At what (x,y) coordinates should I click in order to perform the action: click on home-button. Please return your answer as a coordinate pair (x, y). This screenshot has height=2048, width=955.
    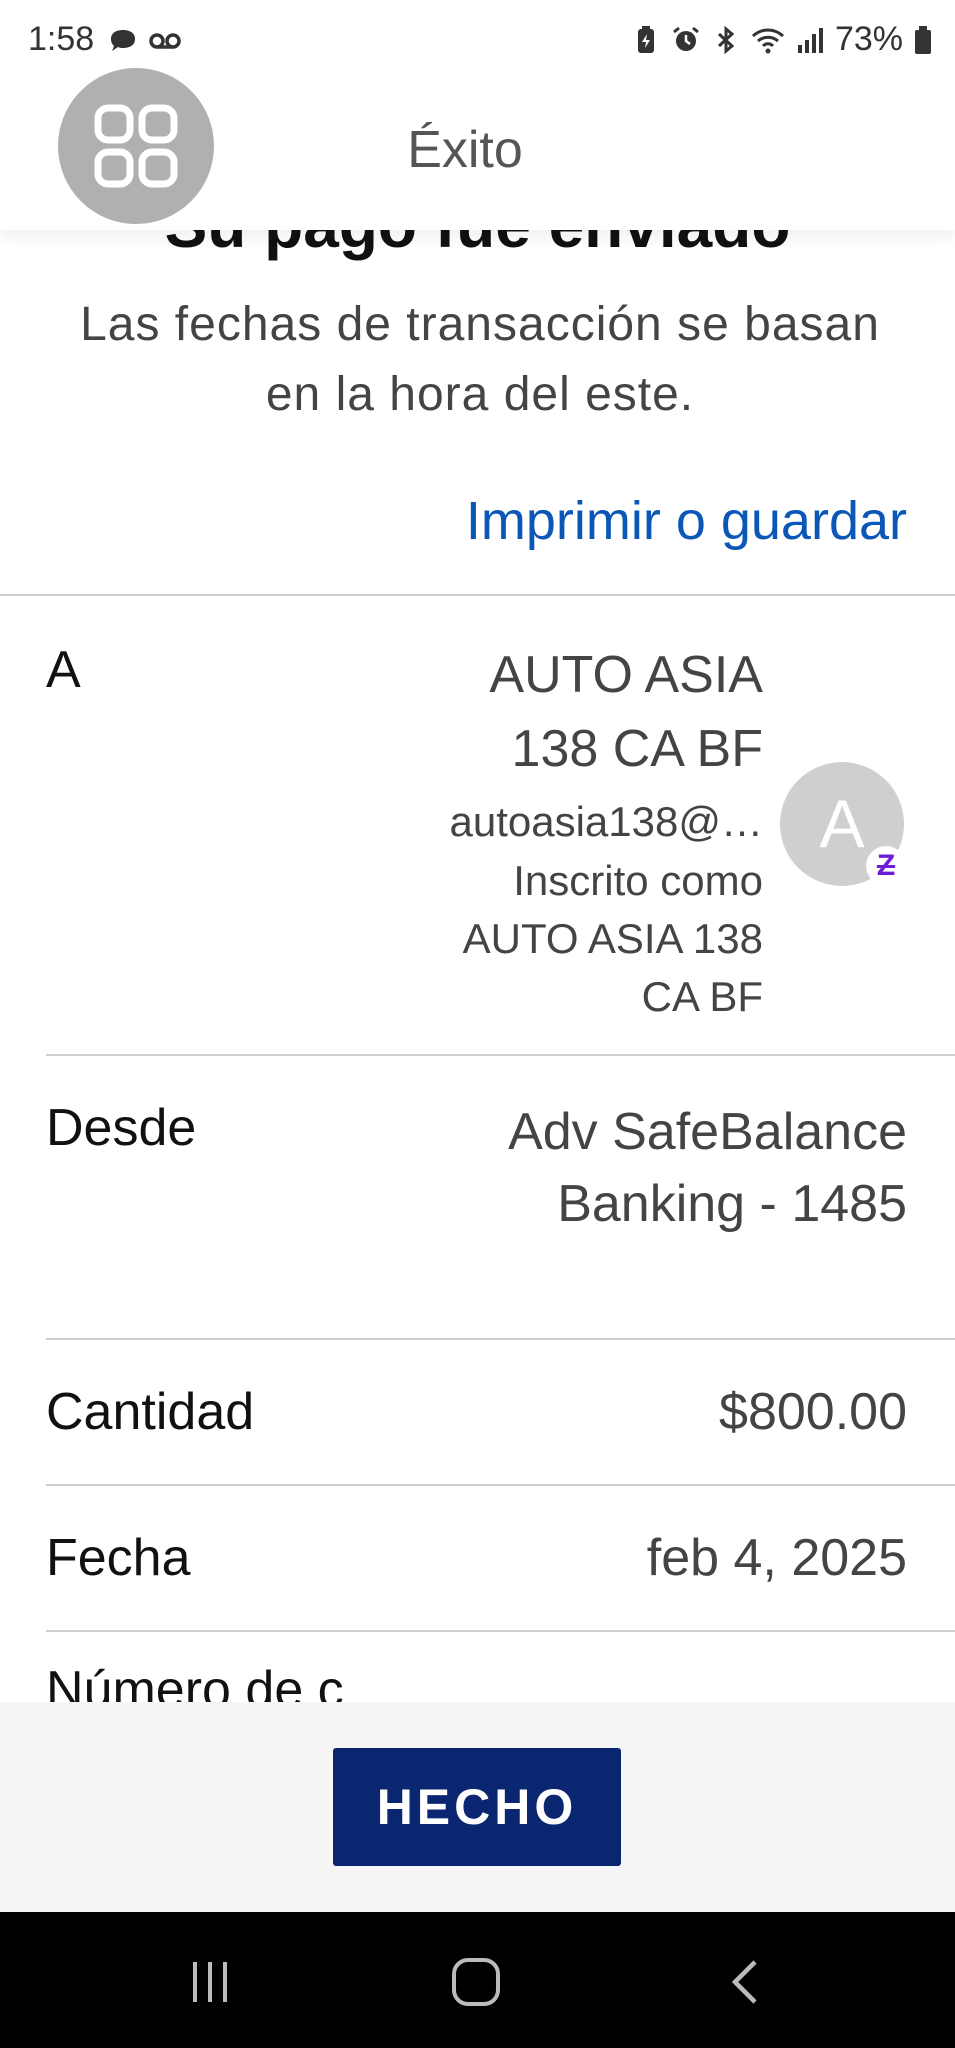
    Looking at the image, I should click on (476, 1982).